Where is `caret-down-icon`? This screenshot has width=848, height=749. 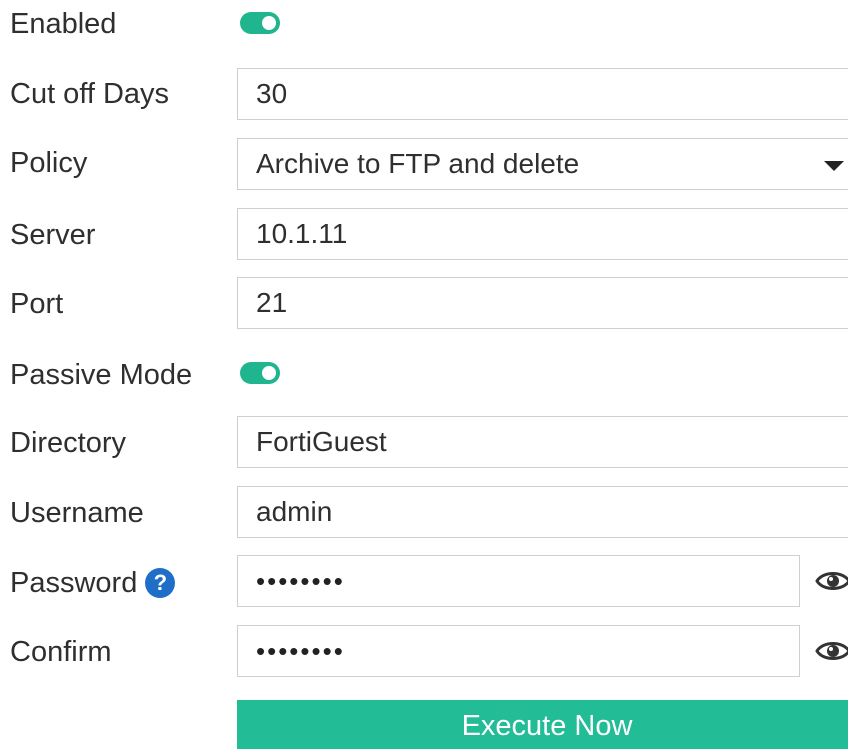
caret-down-icon is located at coordinates (834, 166).